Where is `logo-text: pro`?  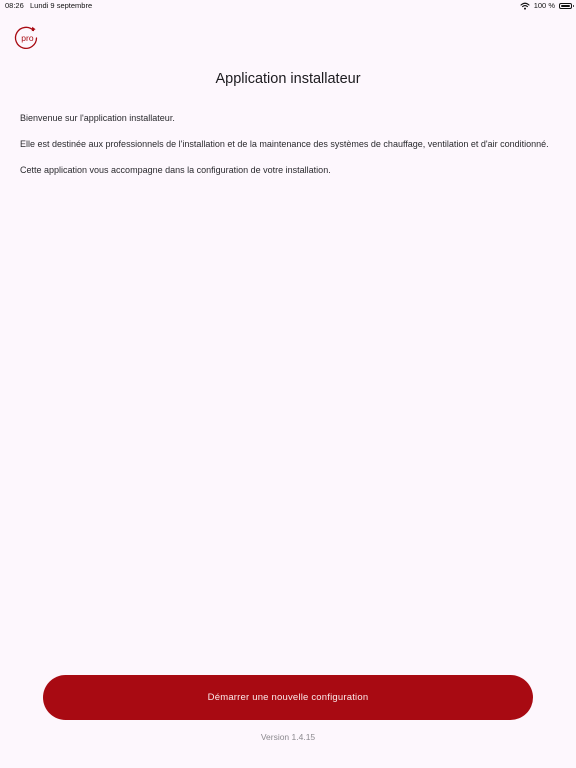
logo-text: pro is located at coordinates (27, 38).